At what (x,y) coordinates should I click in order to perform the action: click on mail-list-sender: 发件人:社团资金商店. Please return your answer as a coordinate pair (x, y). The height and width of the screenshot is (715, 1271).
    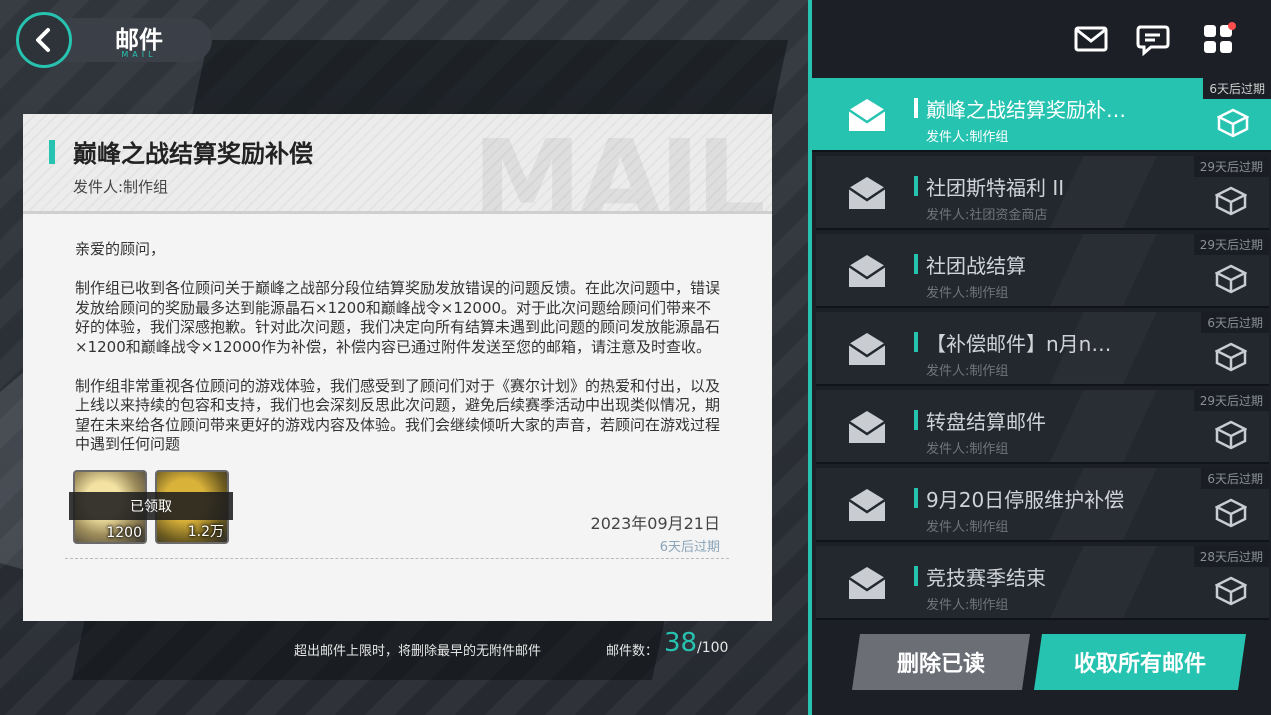
    Looking at the image, I should click on (987, 215).